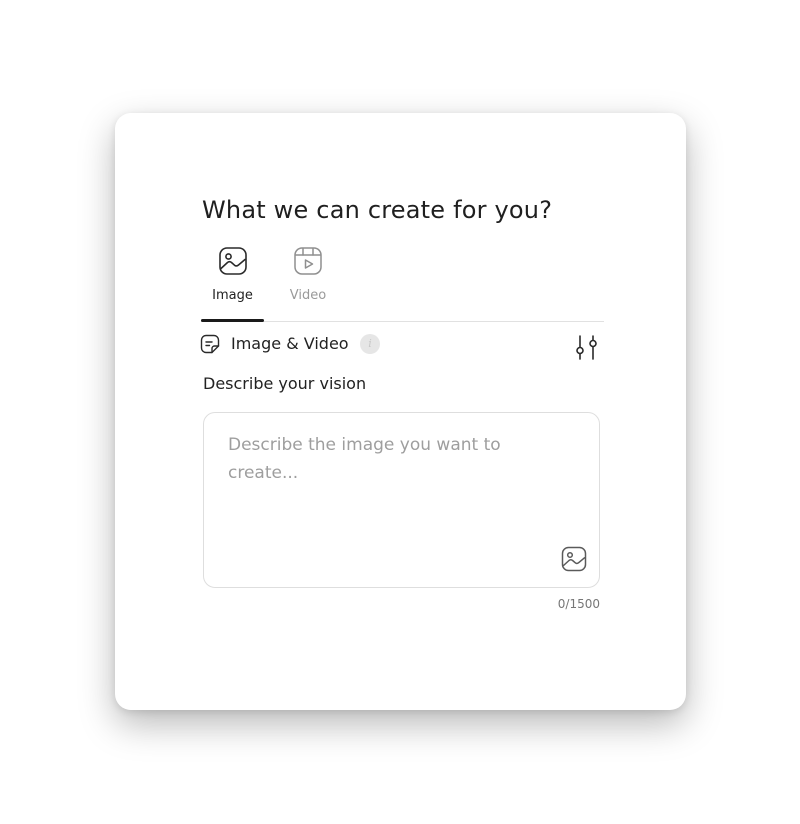 The image size is (800, 824). Describe the element at coordinates (377, 210) in the screenshot. I see `page-title: What we can create for you?` at that location.